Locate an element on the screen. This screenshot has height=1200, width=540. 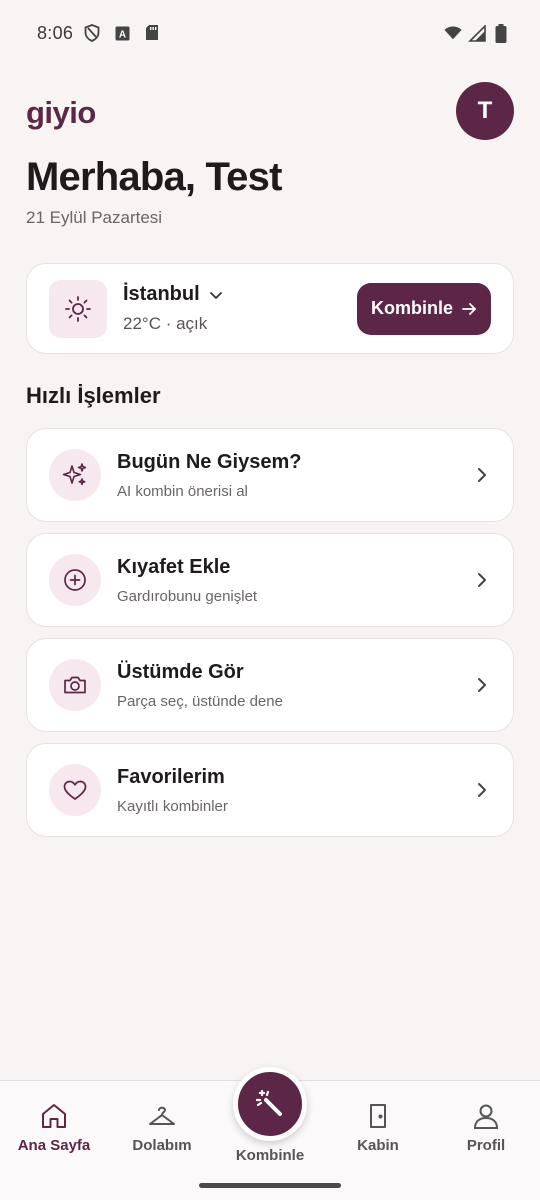
date-label: 21 Eylül Pazartesi is located at coordinates (94, 217).